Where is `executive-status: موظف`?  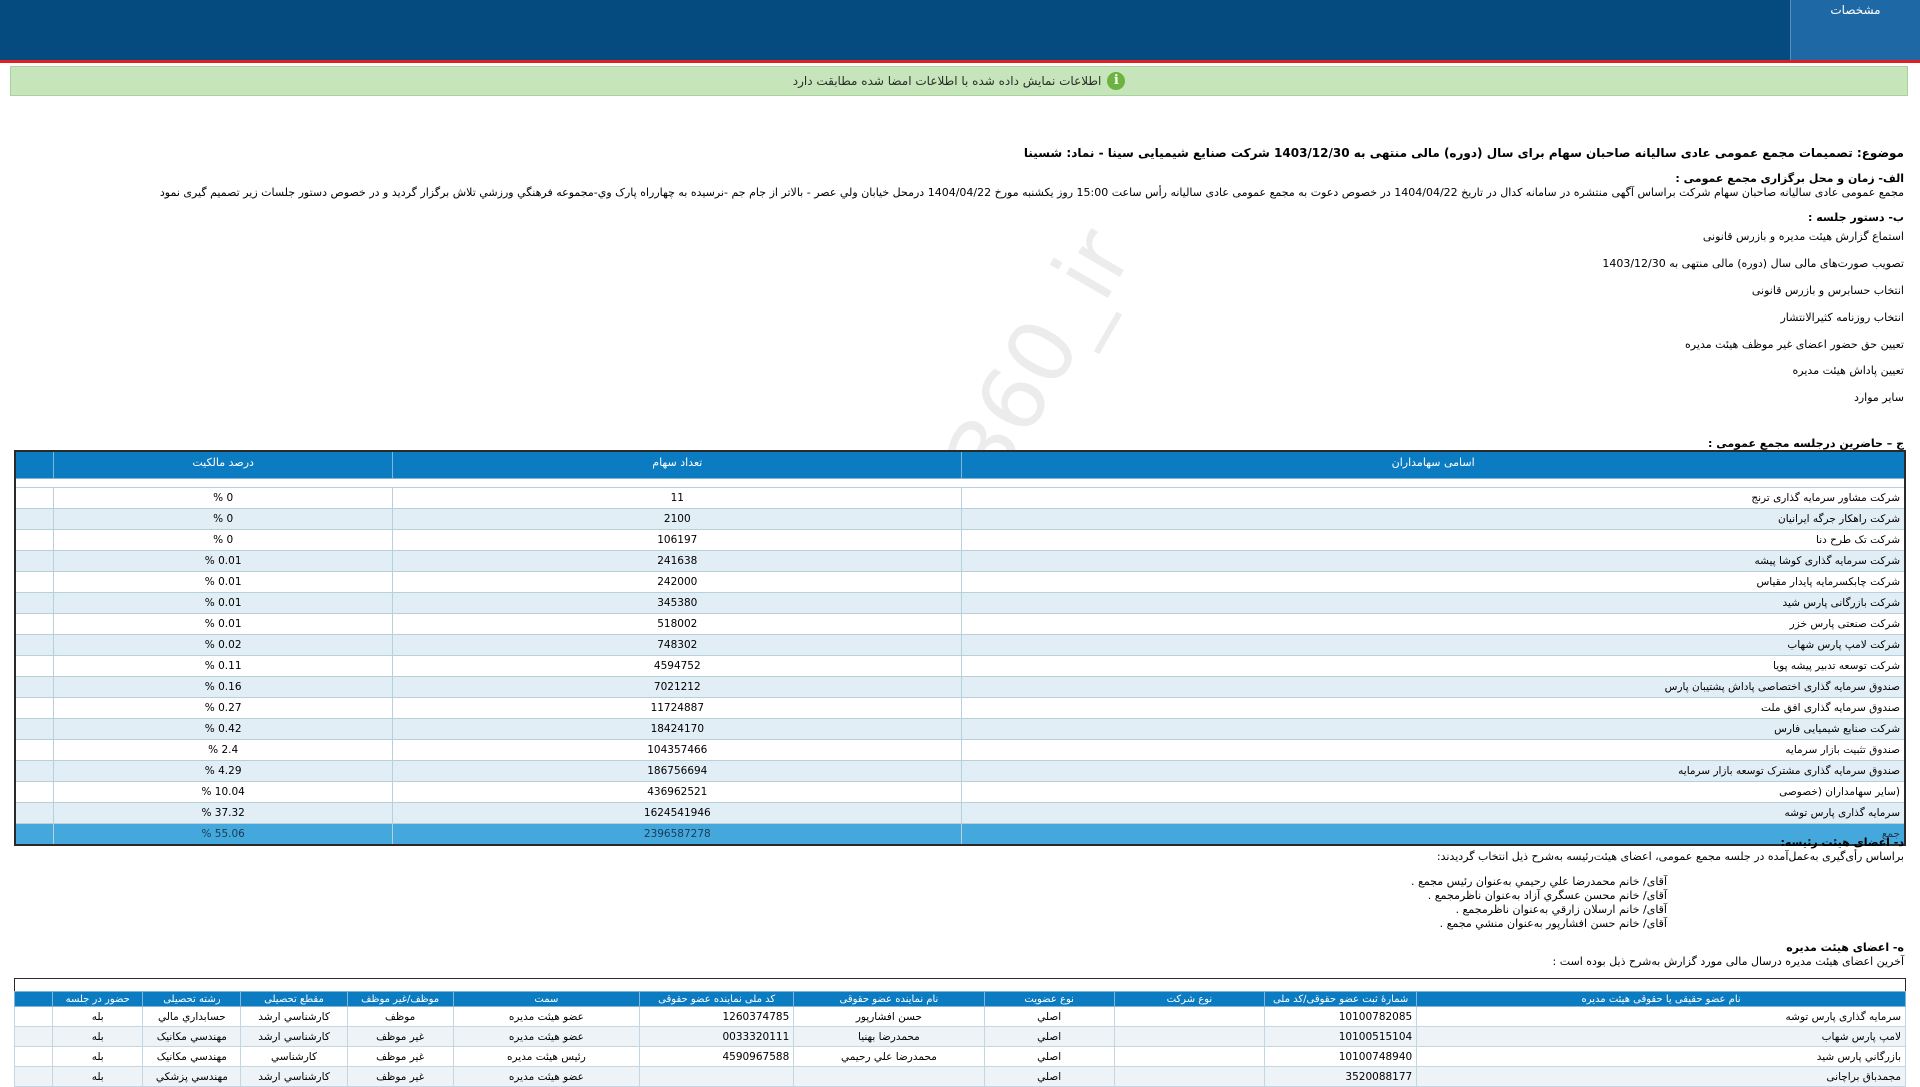
executive-status: موظف is located at coordinates (400, 1016).